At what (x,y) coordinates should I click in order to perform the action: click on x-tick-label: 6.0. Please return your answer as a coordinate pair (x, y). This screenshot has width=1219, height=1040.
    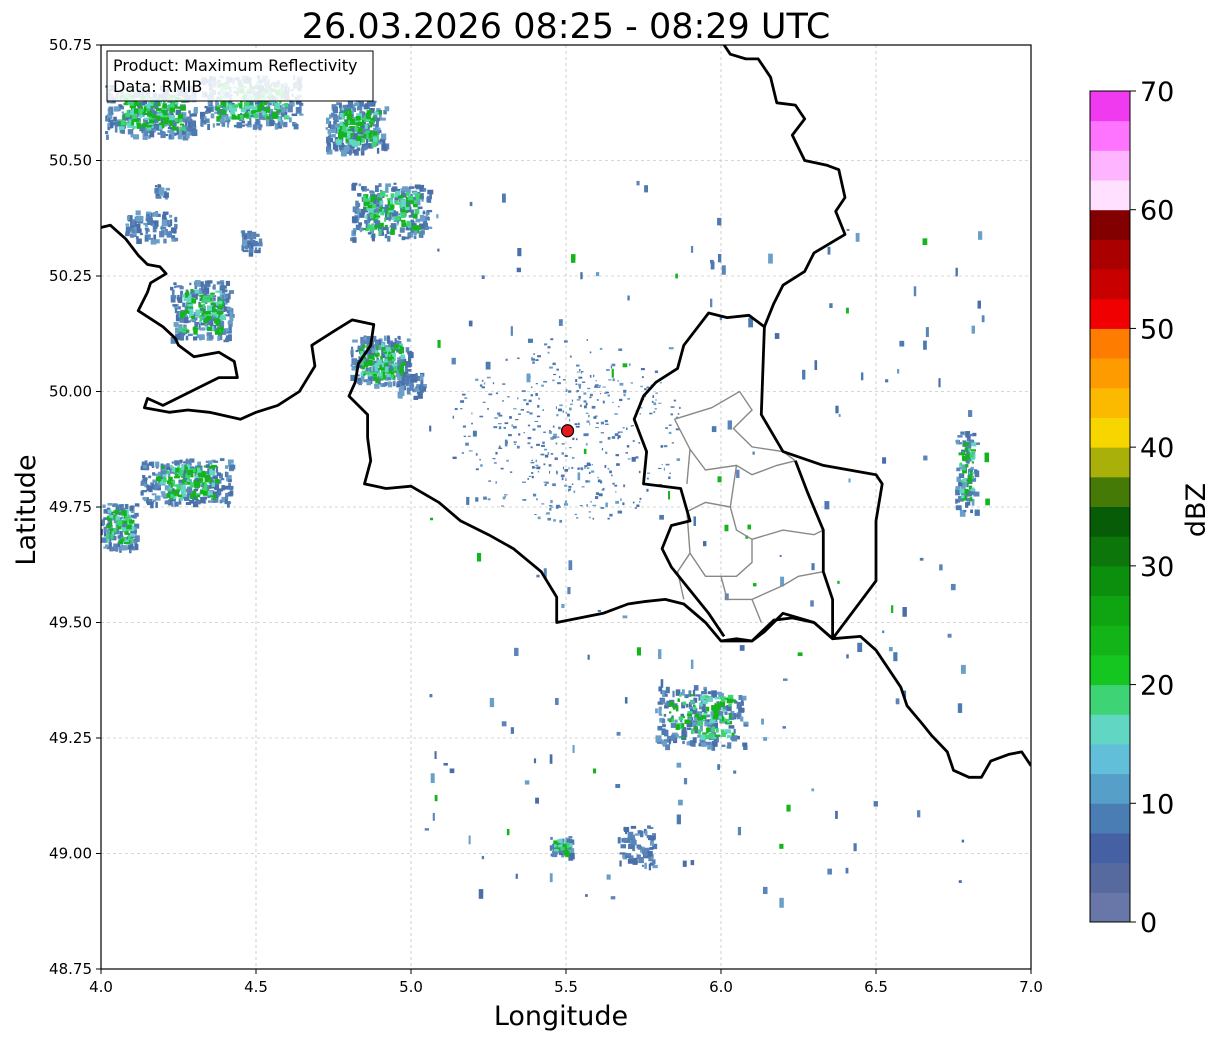
    Looking at the image, I should click on (721, 987).